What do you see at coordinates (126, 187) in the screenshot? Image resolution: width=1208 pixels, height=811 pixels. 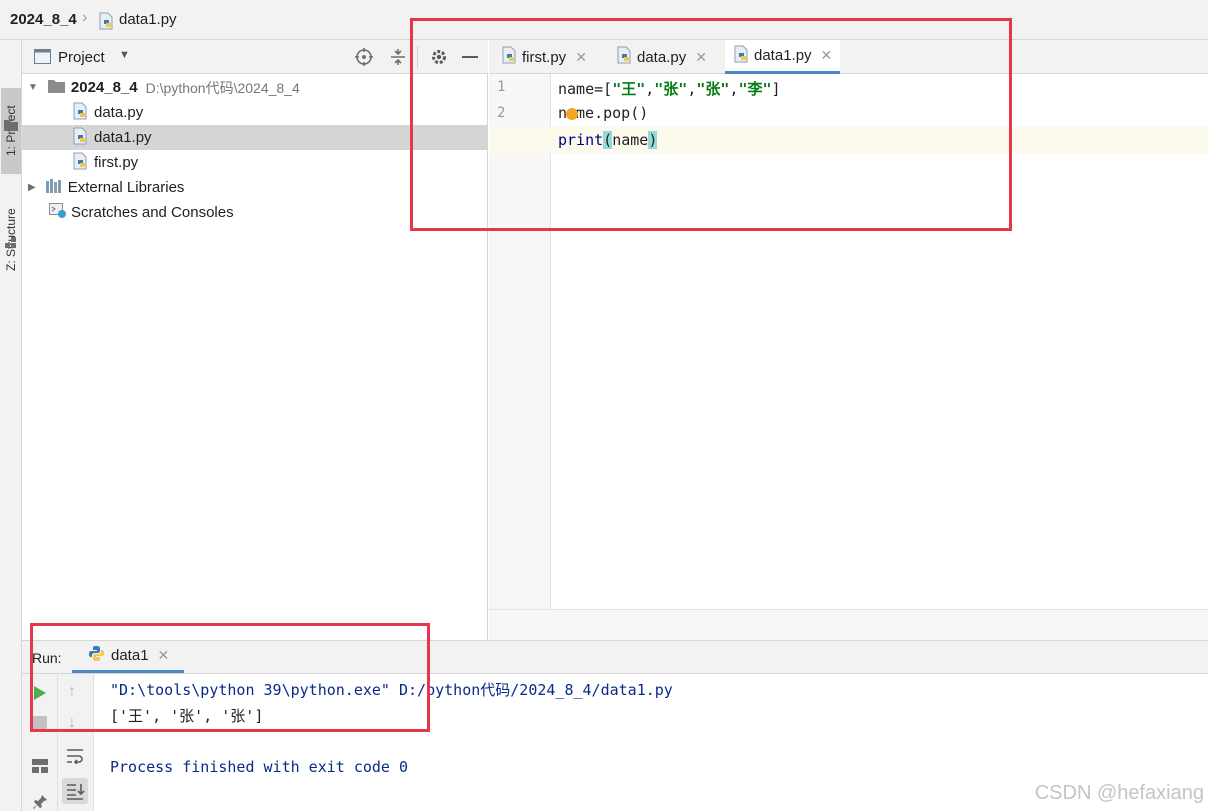 I see `external-libraries-label: External Libraries` at bounding box center [126, 187].